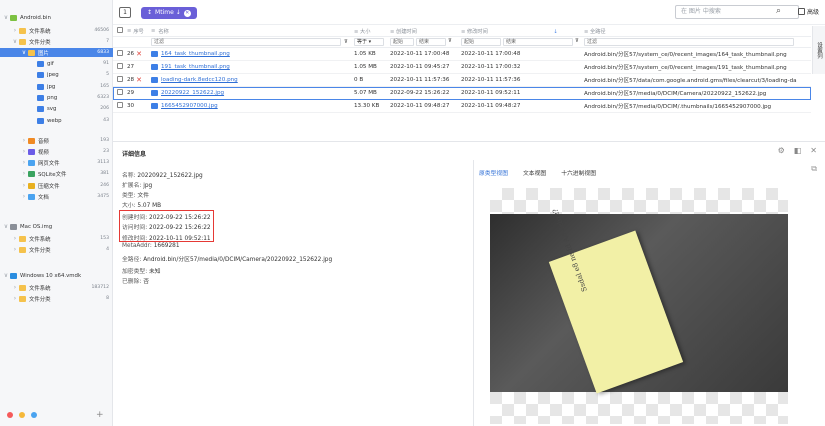 The image size is (825, 426). What do you see at coordinates (425, 31) in the screenshot?
I see `col-ctime-header: ≡ 创建时间` at bounding box center [425, 31].